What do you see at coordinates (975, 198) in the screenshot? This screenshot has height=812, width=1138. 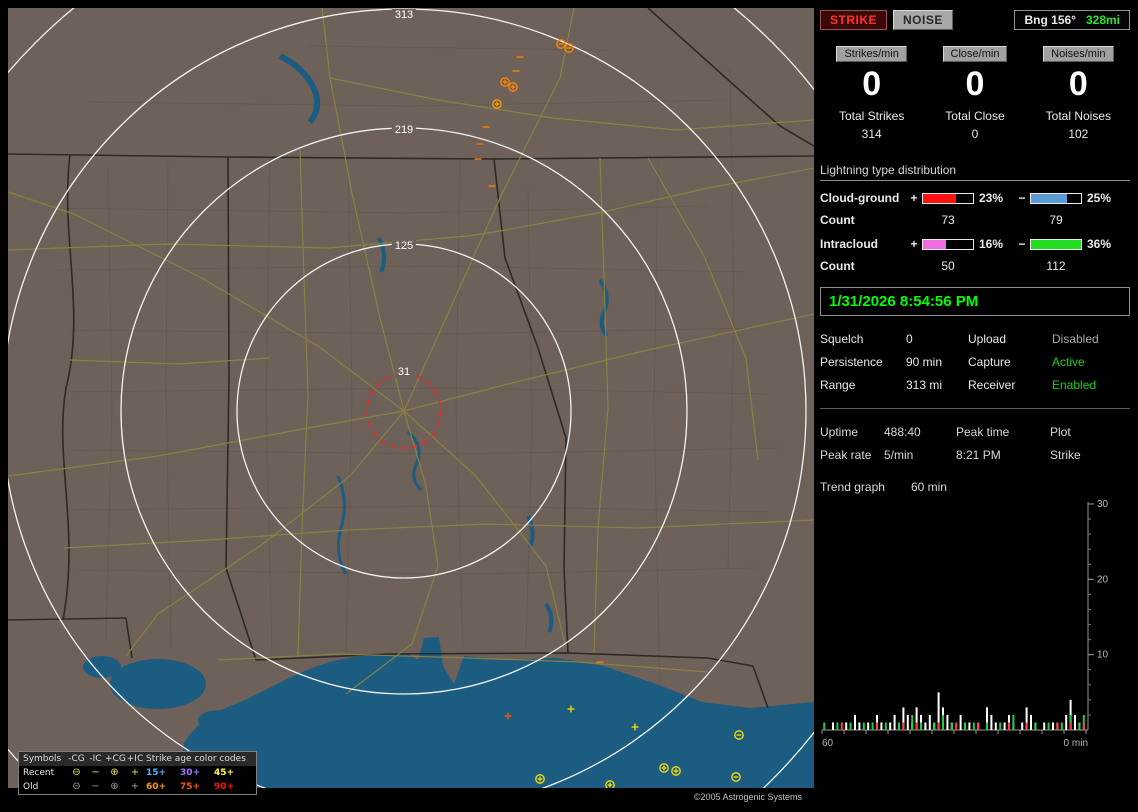 I see `cloud-ground-row: Cloud-ground + 23% − 25%` at bounding box center [975, 198].